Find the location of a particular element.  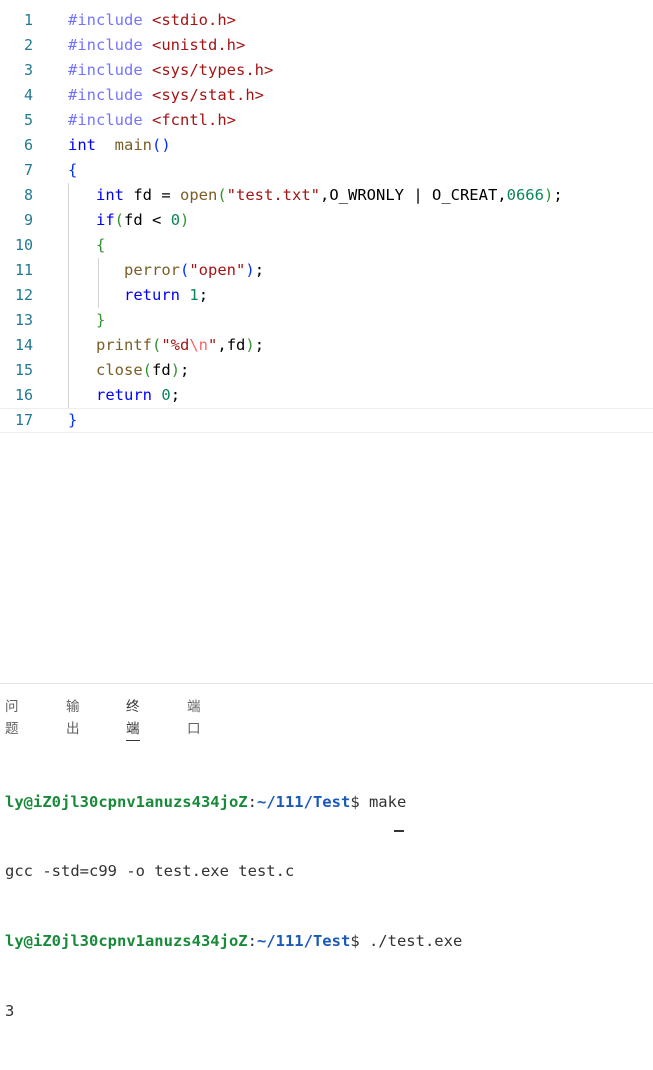

code-token: 1 is located at coordinates (194, 295).